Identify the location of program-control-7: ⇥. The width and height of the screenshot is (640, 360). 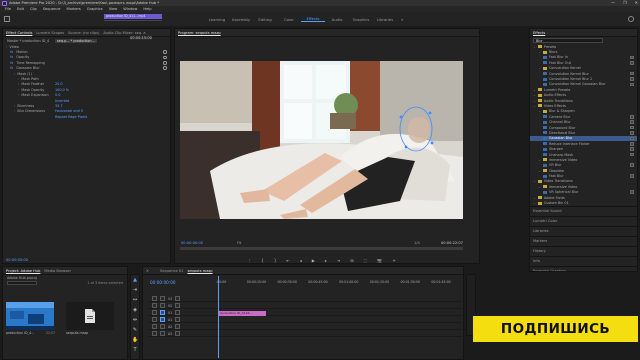
(338, 260).